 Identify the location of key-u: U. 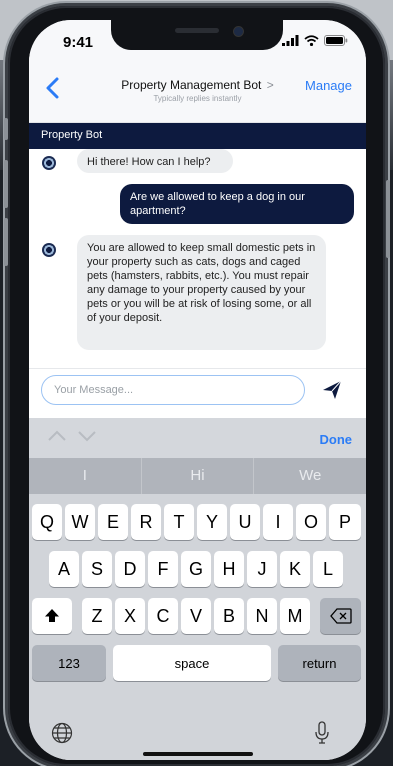
(245, 522).